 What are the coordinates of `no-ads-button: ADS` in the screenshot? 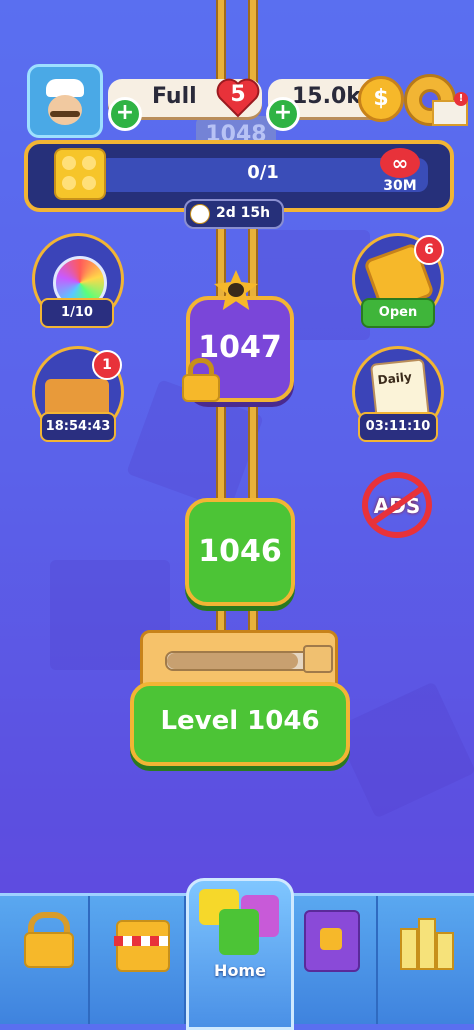 It's located at (397, 505).